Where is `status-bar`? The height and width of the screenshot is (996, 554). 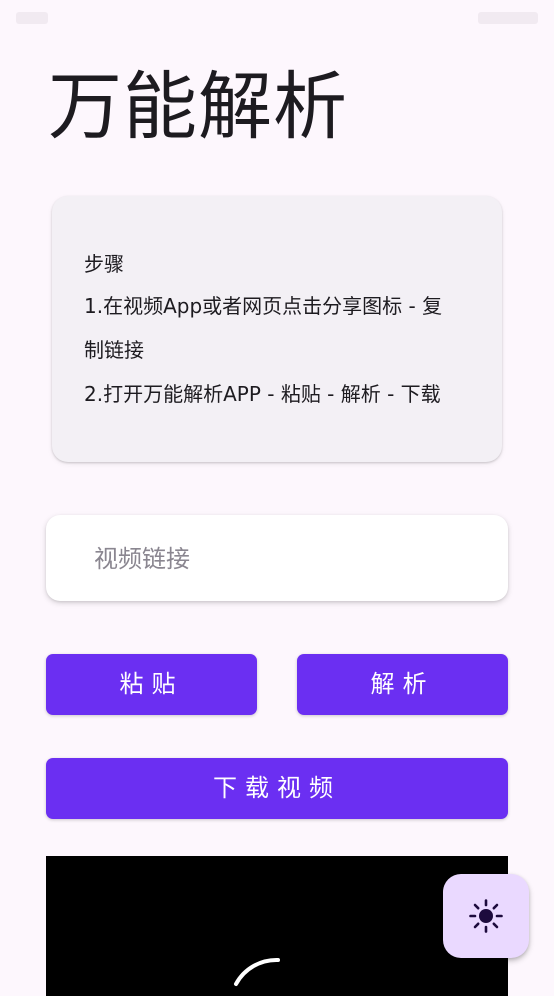 status-bar is located at coordinates (277, 18).